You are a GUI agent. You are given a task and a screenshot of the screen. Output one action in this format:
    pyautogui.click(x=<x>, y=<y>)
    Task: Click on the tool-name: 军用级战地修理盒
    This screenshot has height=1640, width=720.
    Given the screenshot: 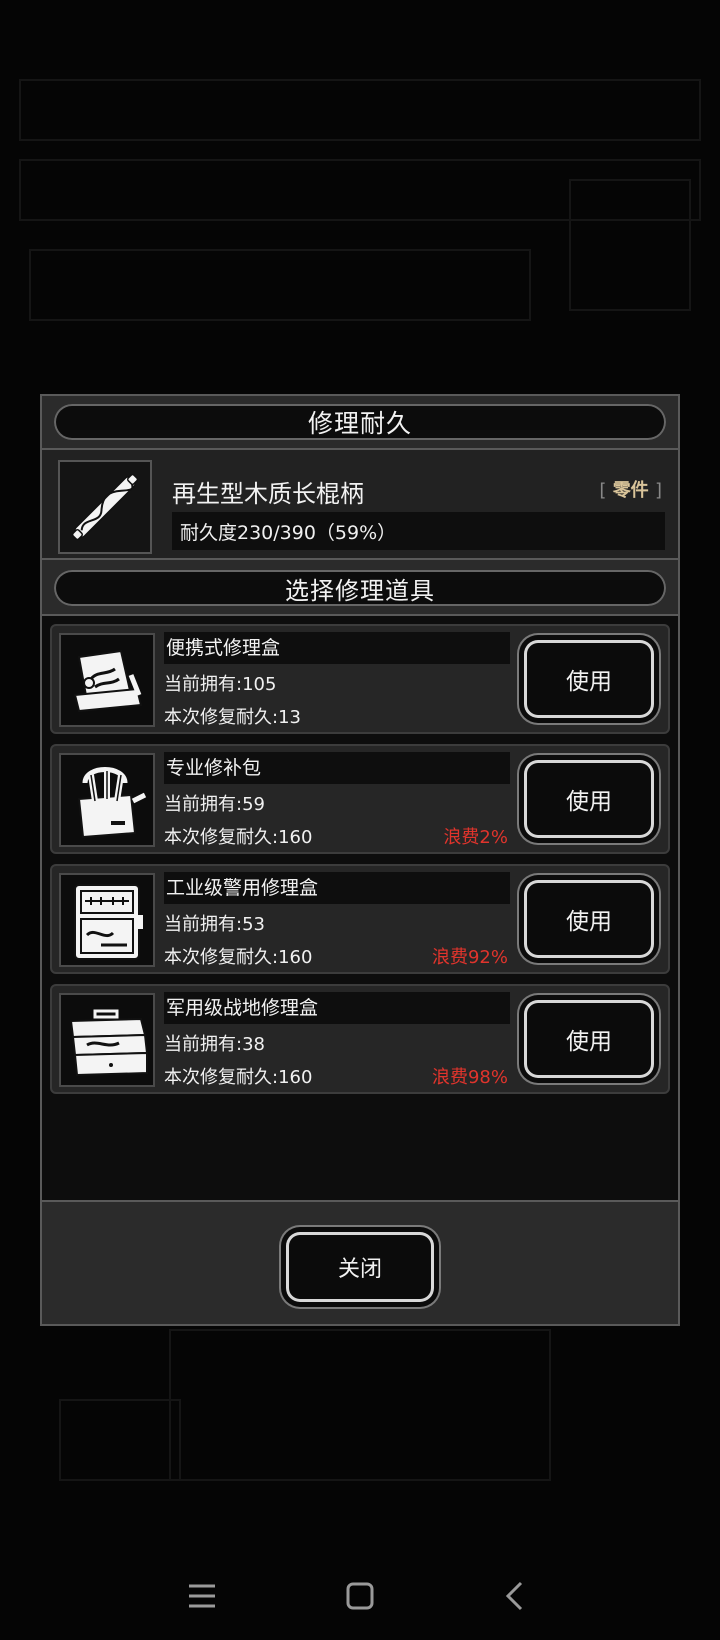 What is the action you would take?
    pyautogui.click(x=337, y=1008)
    